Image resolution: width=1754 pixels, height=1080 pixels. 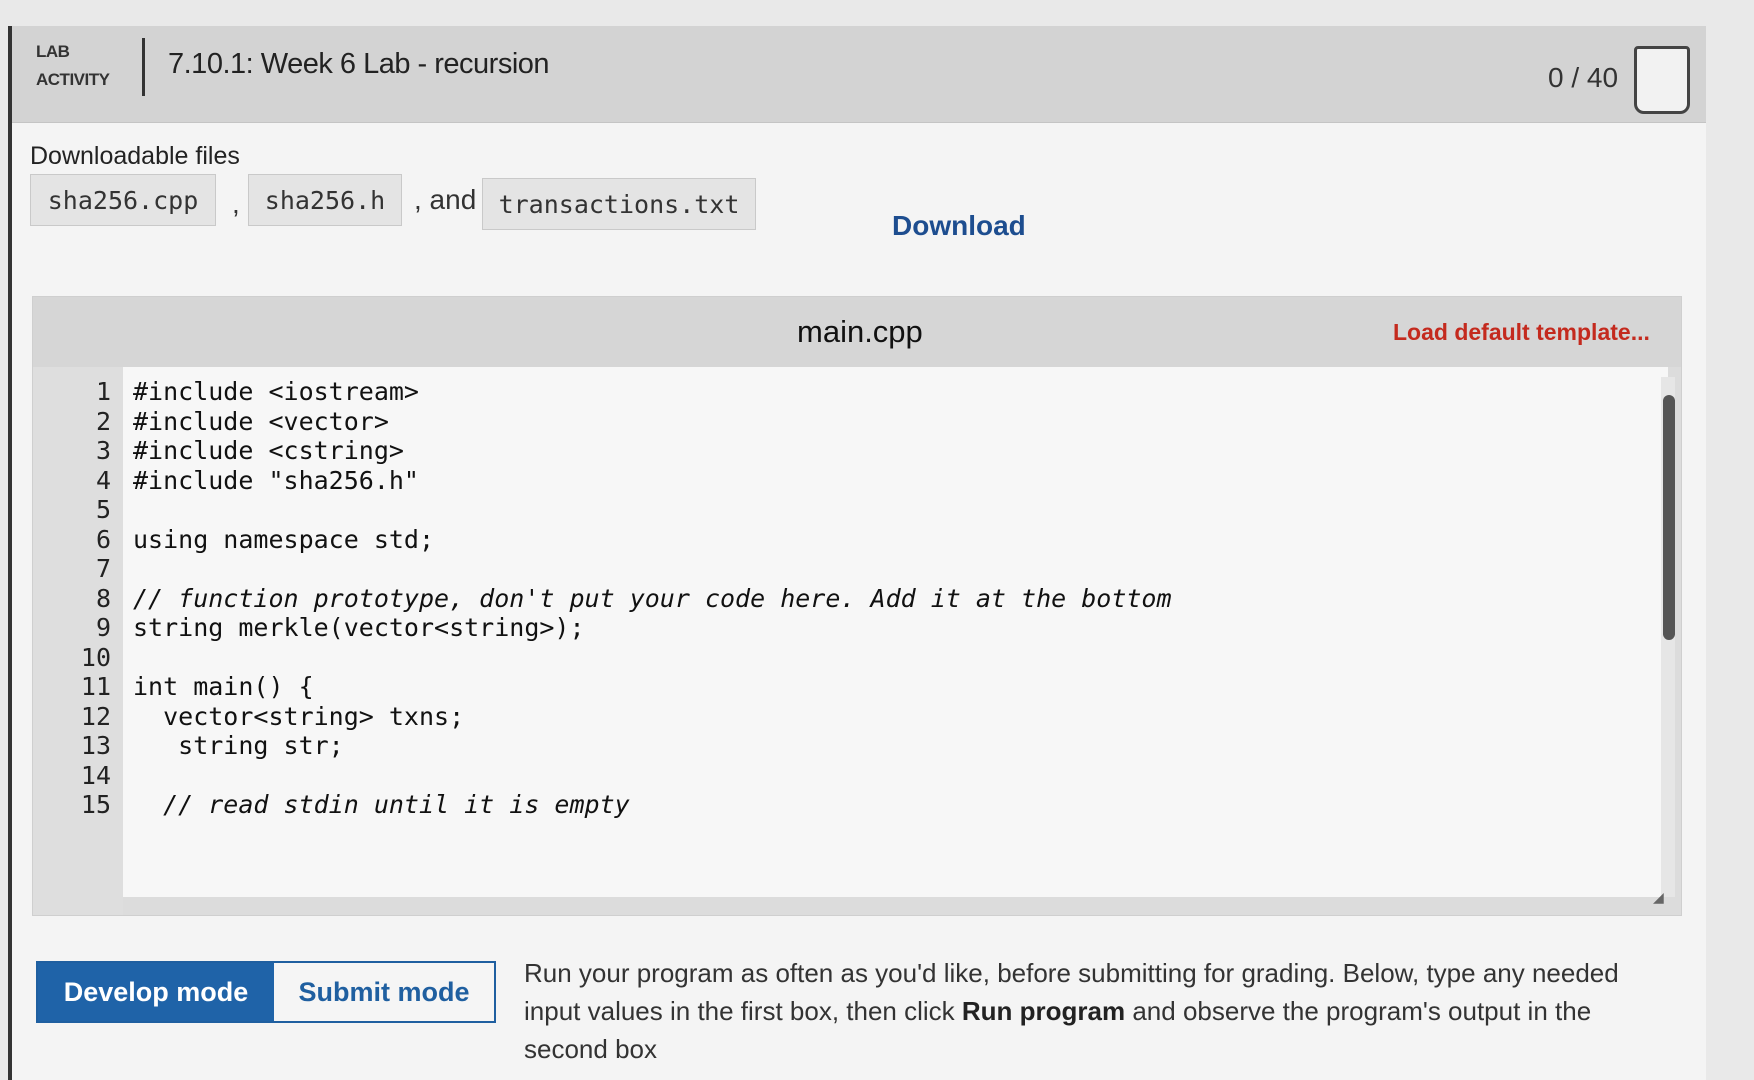 I want to click on mode-toggle: Develop mode Submit mode, so click(x=266, y=992).